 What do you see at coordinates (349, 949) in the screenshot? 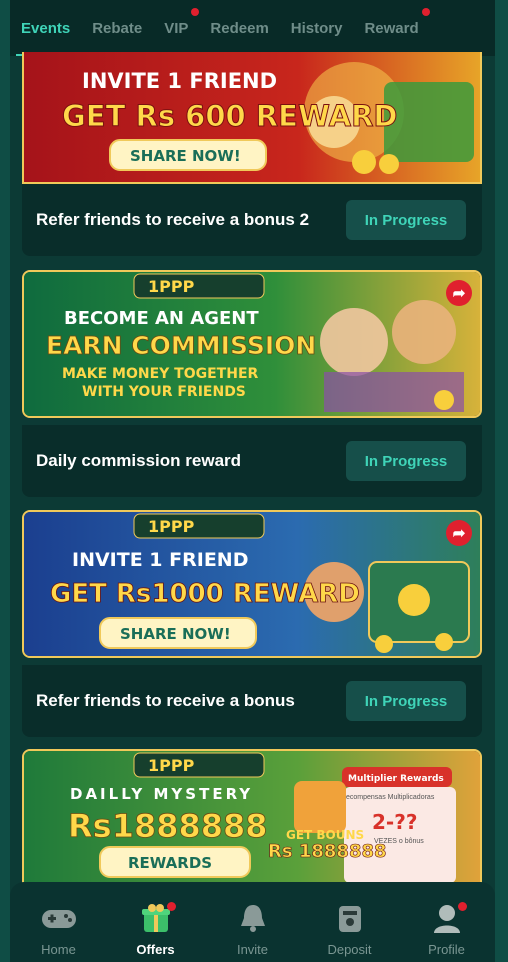
I see `nav-label: Deposit` at bounding box center [349, 949].